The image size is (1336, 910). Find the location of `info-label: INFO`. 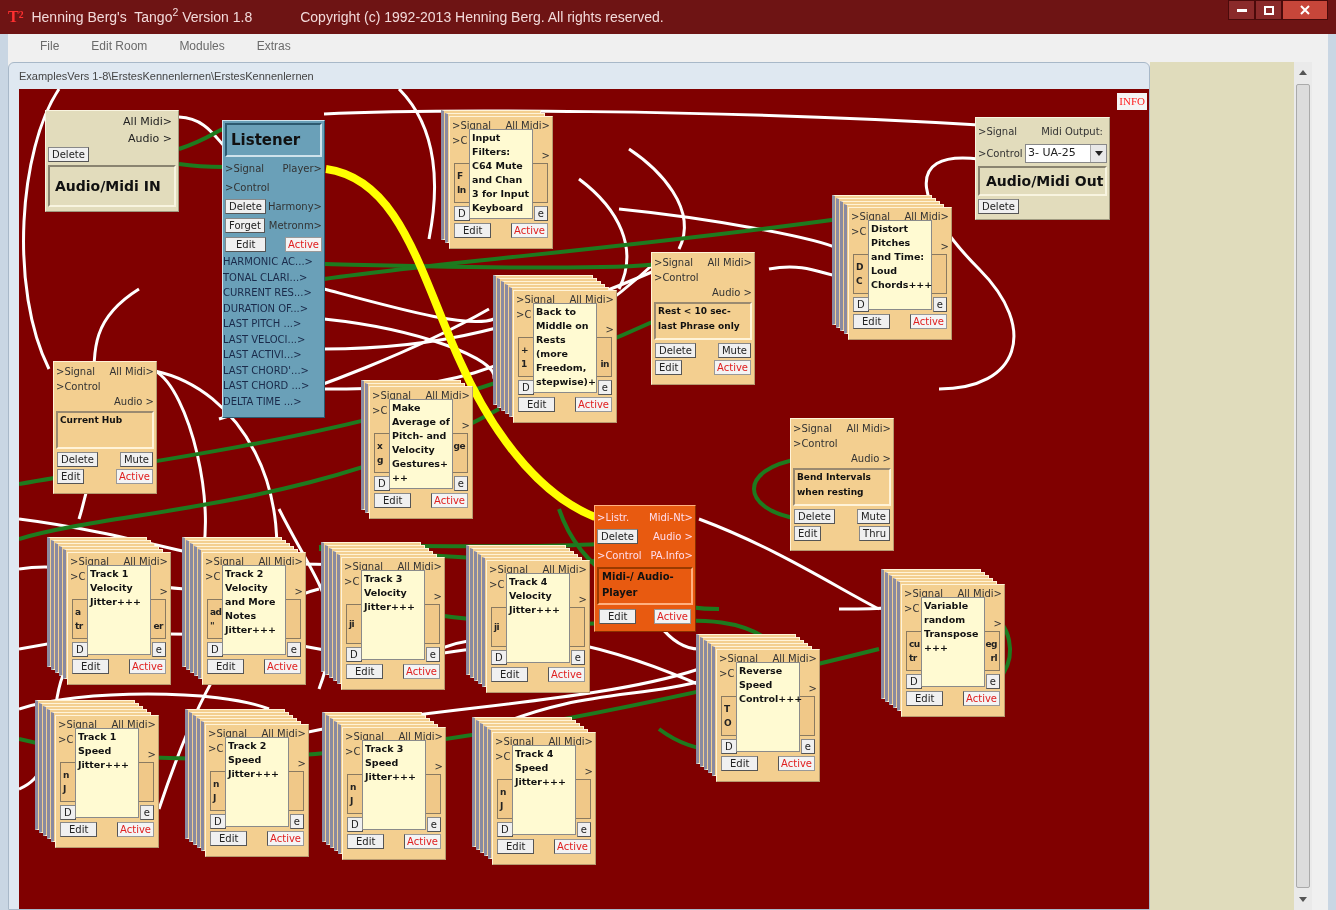

info-label: INFO is located at coordinates (1132, 101).